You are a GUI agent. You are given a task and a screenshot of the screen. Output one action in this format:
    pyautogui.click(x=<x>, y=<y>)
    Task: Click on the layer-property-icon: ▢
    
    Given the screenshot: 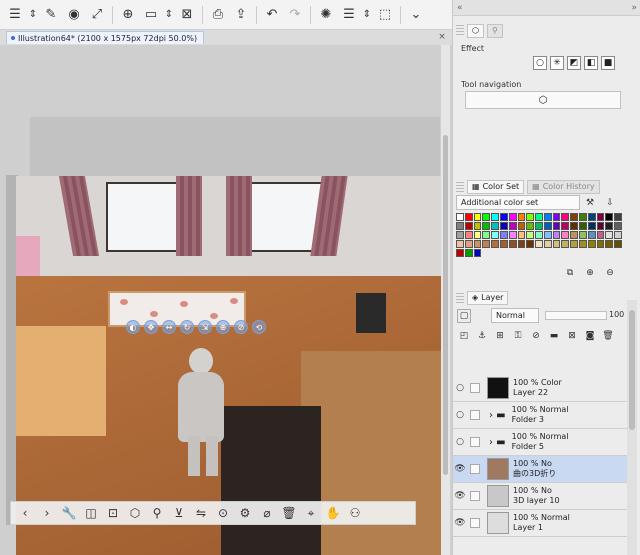 What is the action you would take?
    pyautogui.click(x=464, y=316)
    